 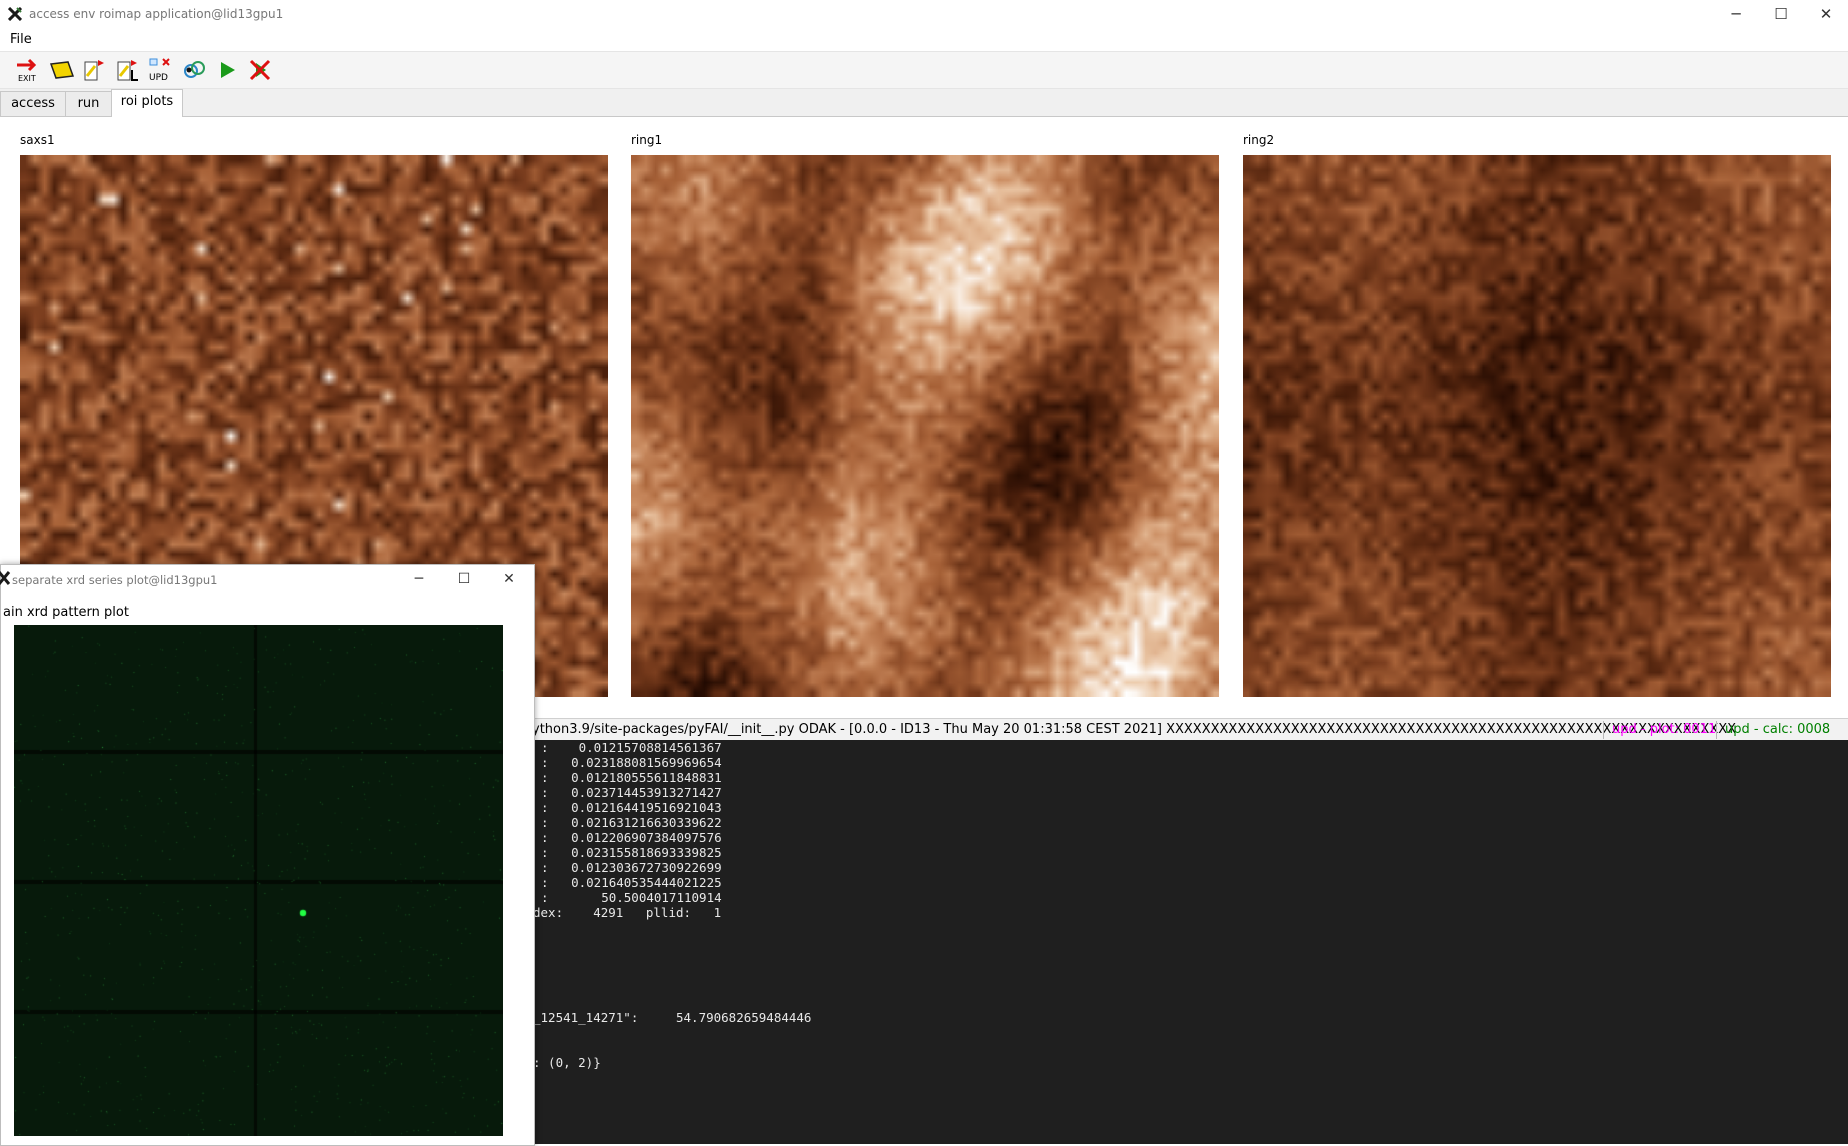 I want to click on refresh-button, so click(x=194, y=70).